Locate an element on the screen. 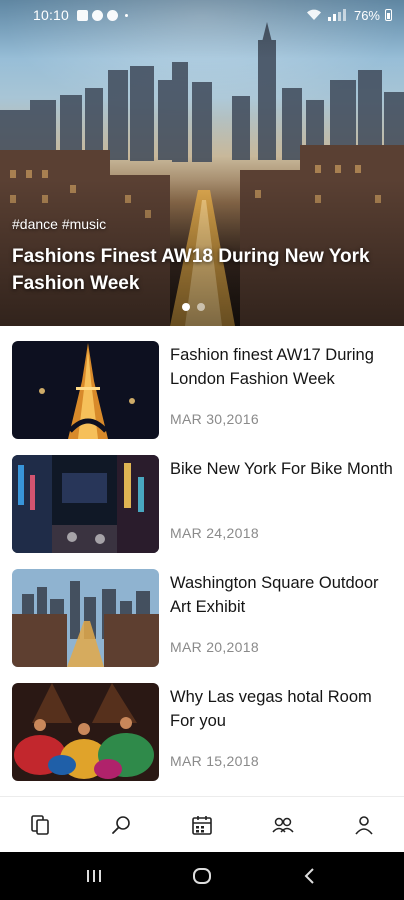 The height and width of the screenshot is (900, 404). nav-calendar-button is located at coordinates (202, 825).